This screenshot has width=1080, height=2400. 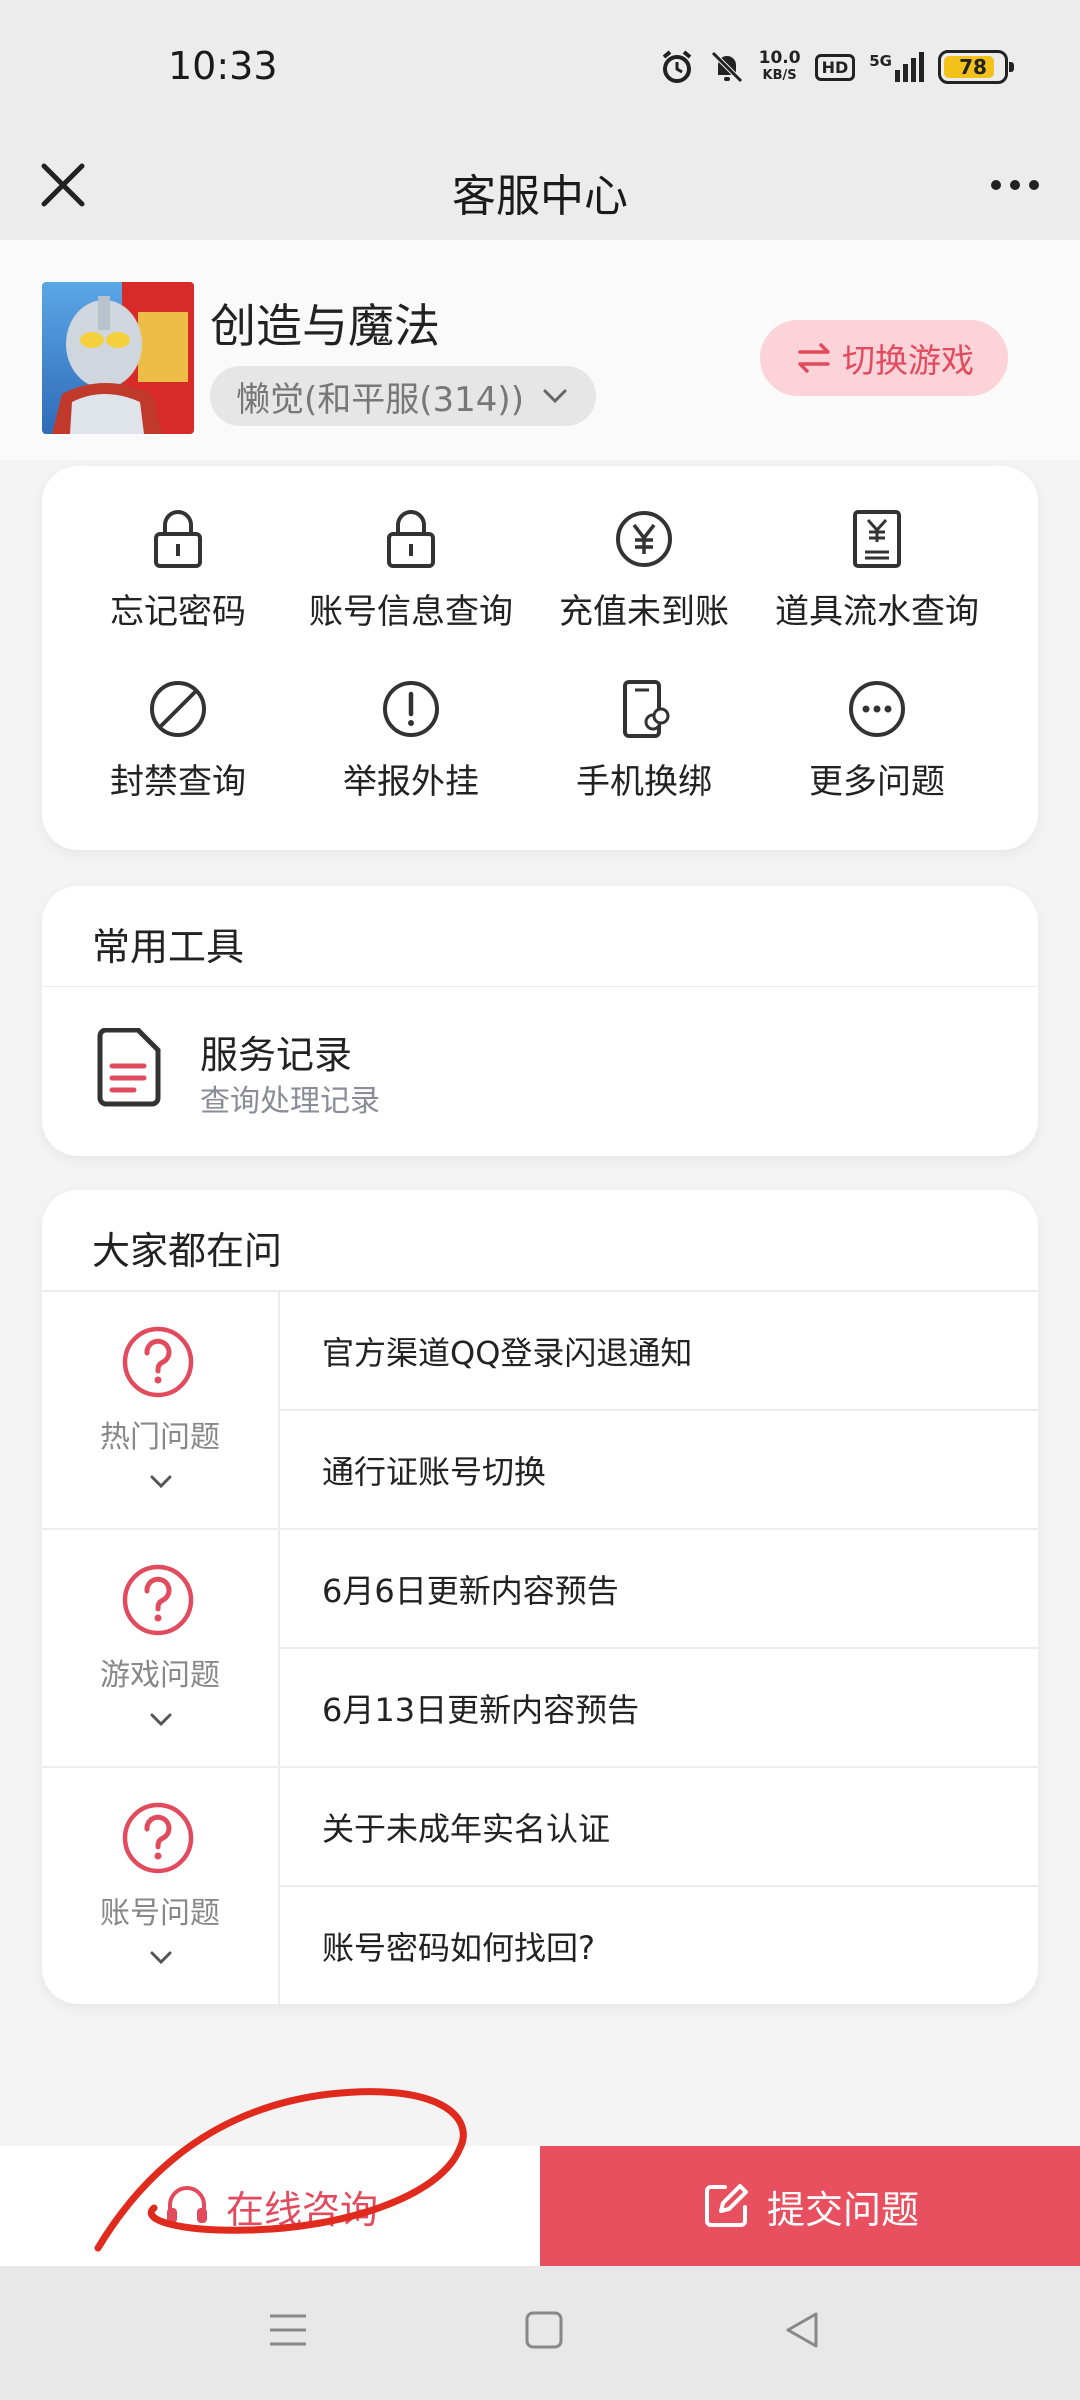 I want to click on game-thumbnail, so click(x=118, y=358).